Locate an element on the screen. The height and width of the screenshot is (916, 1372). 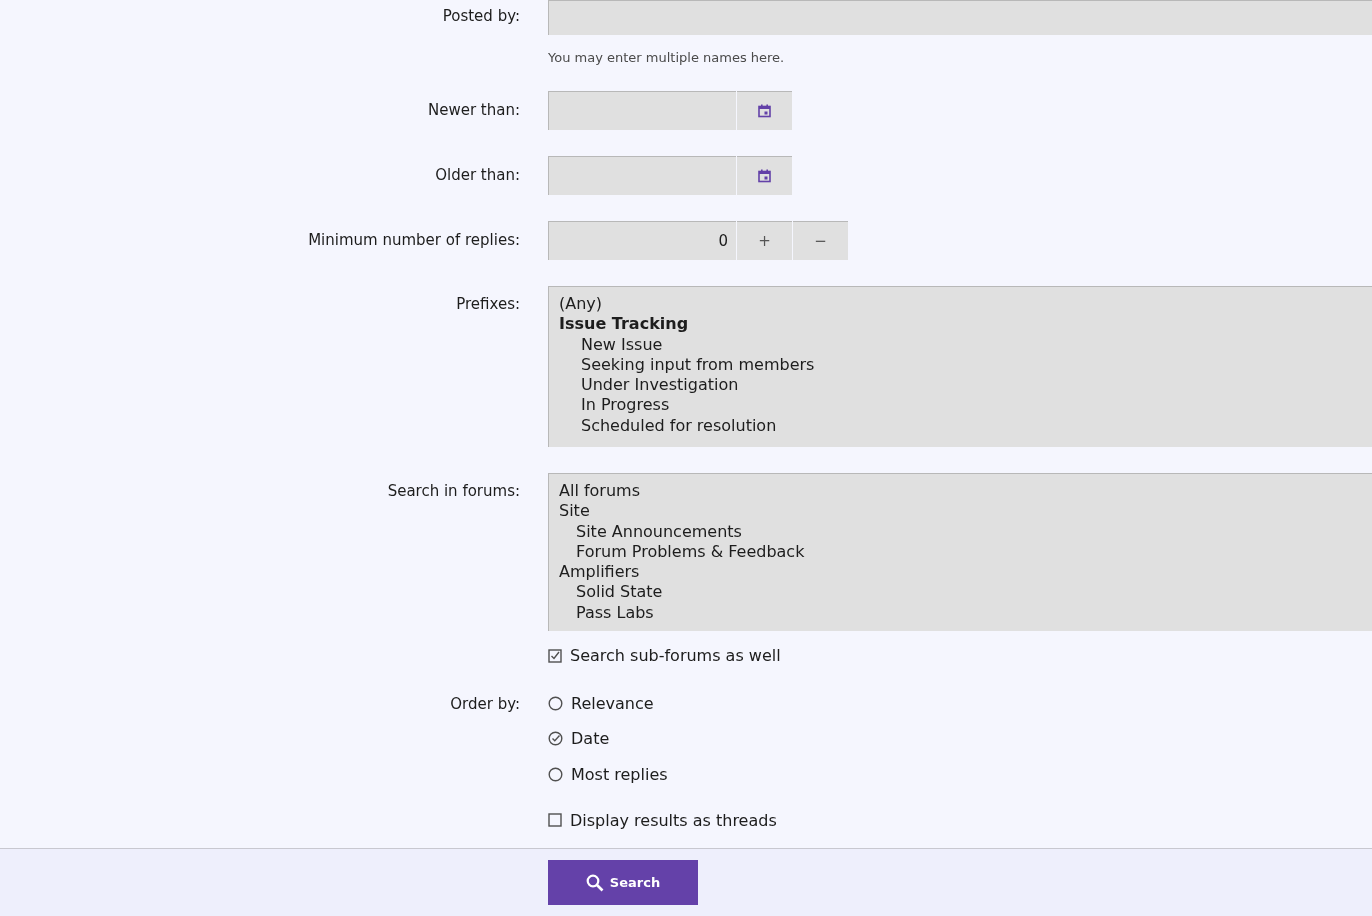
radio-label: Most replies is located at coordinates (619, 774).